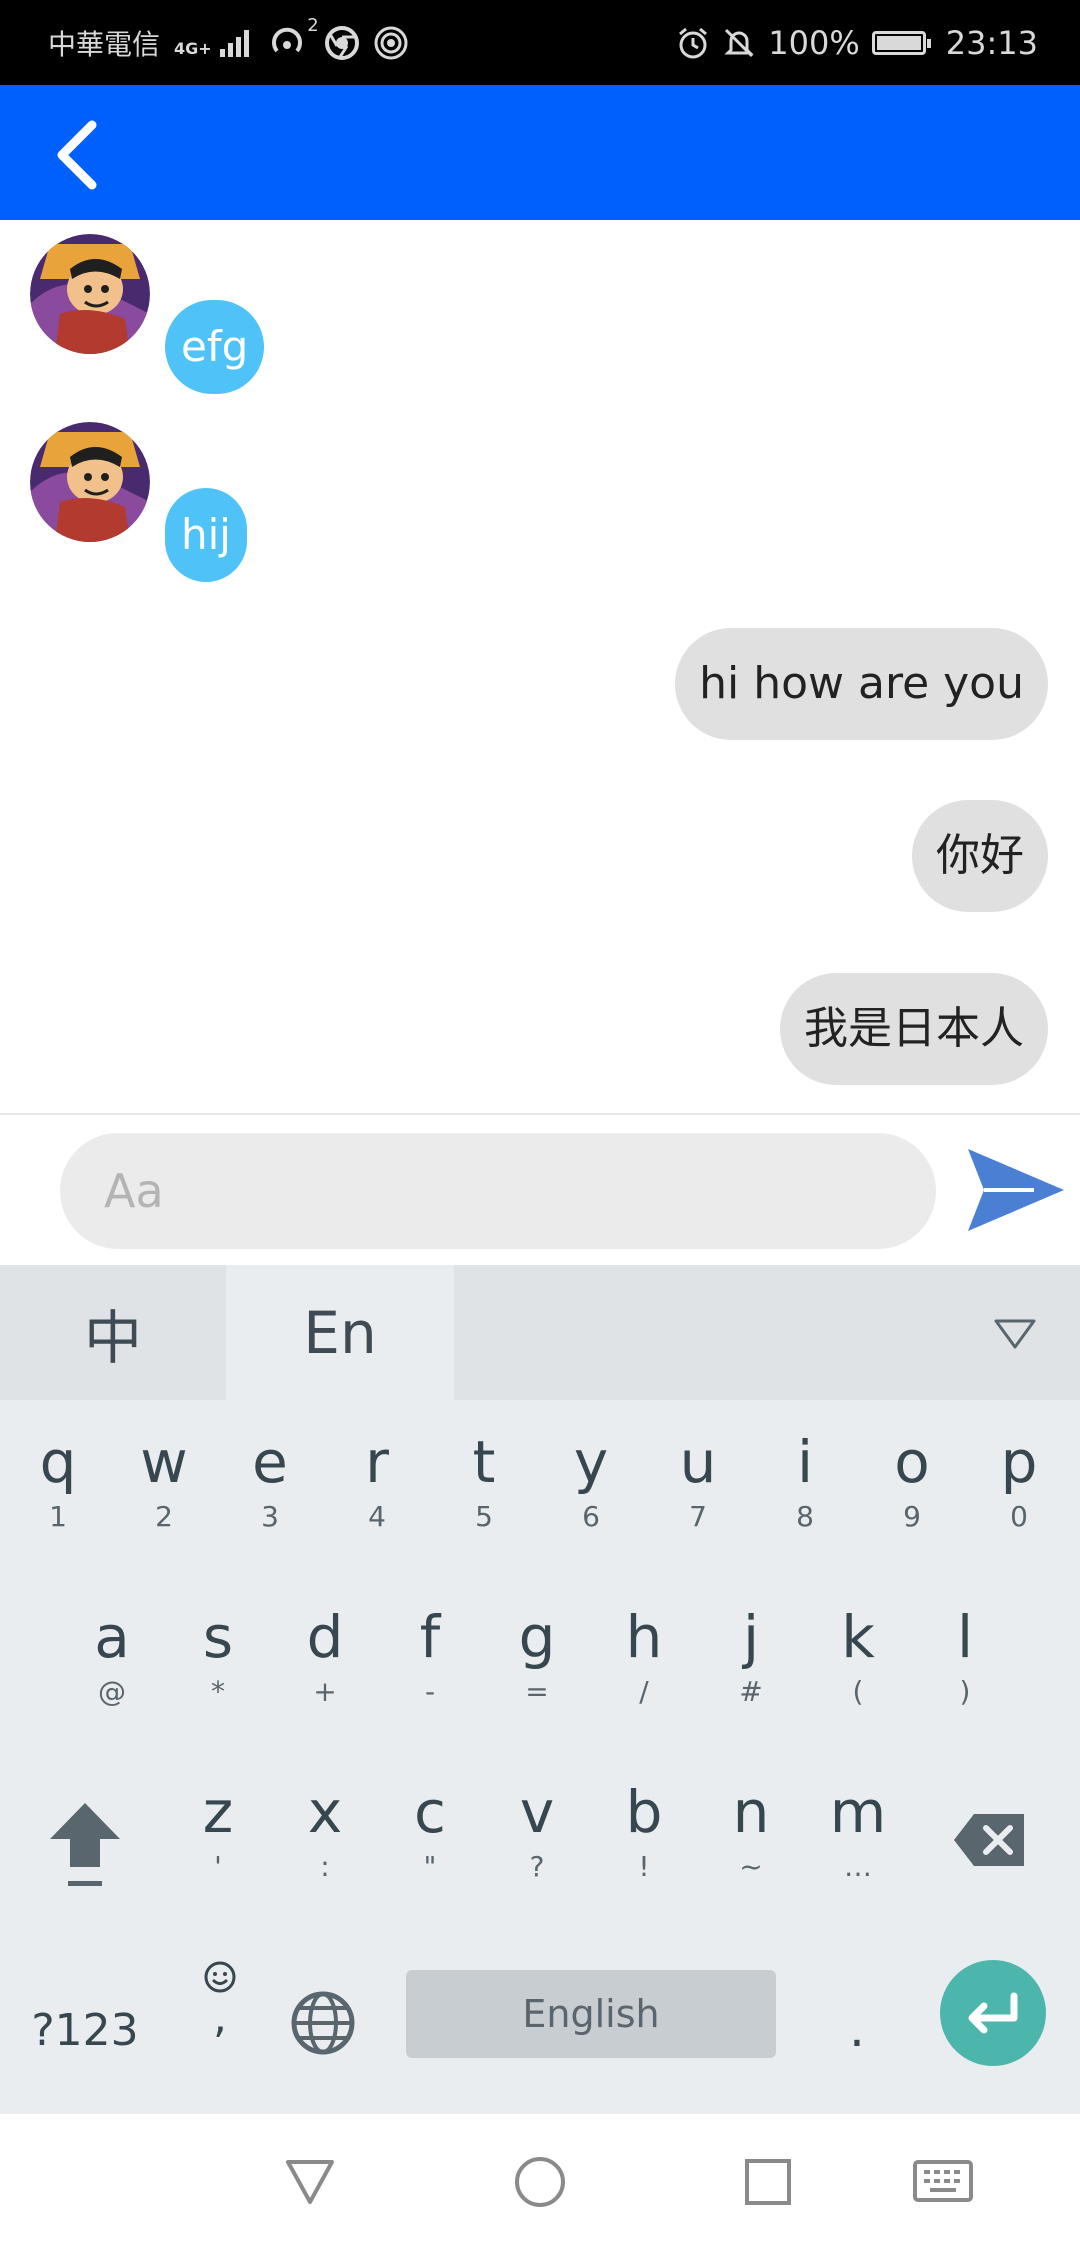  Describe the element at coordinates (591, 2014) in the screenshot. I see `space-key: English` at that location.